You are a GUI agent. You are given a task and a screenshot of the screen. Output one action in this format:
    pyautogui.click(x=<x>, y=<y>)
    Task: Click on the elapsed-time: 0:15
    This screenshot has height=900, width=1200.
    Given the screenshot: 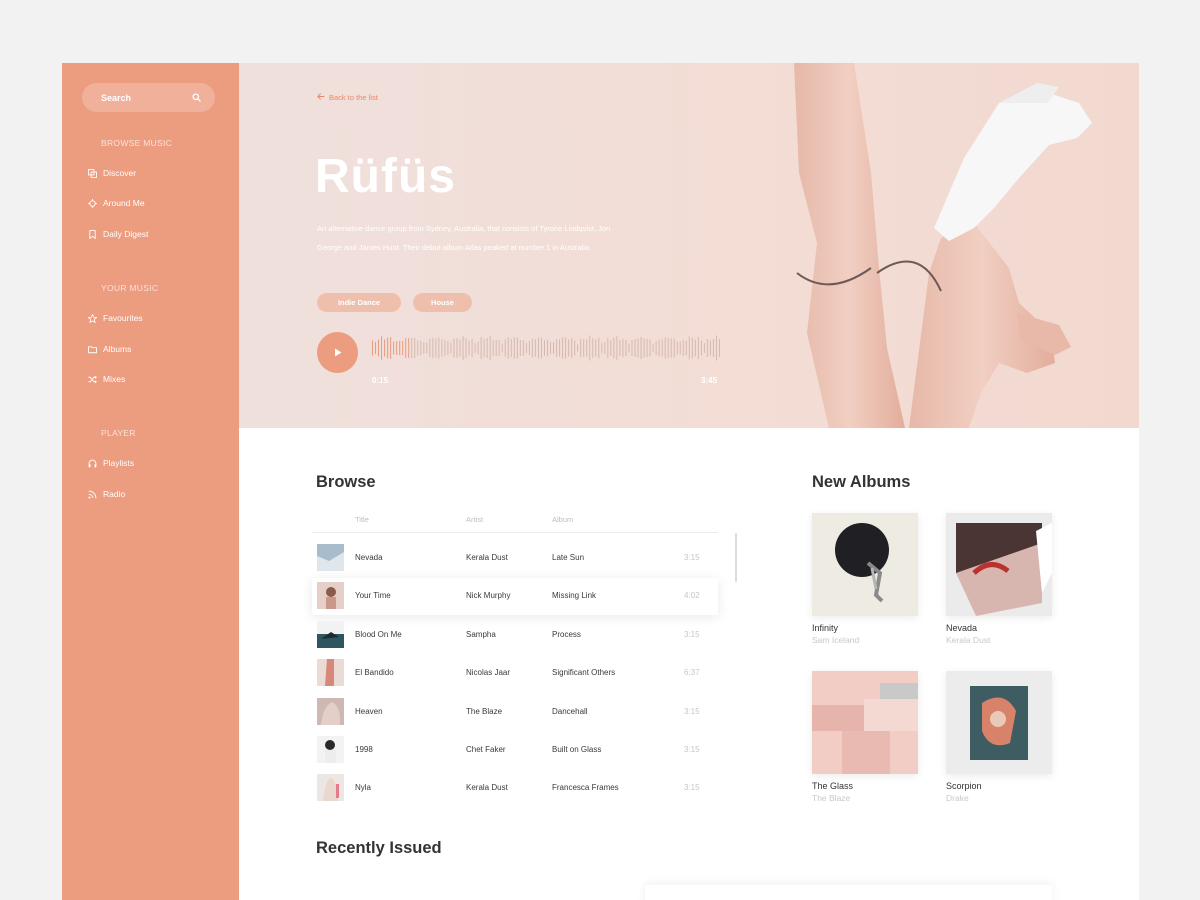 What is the action you would take?
    pyautogui.click(x=380, y=380)
    